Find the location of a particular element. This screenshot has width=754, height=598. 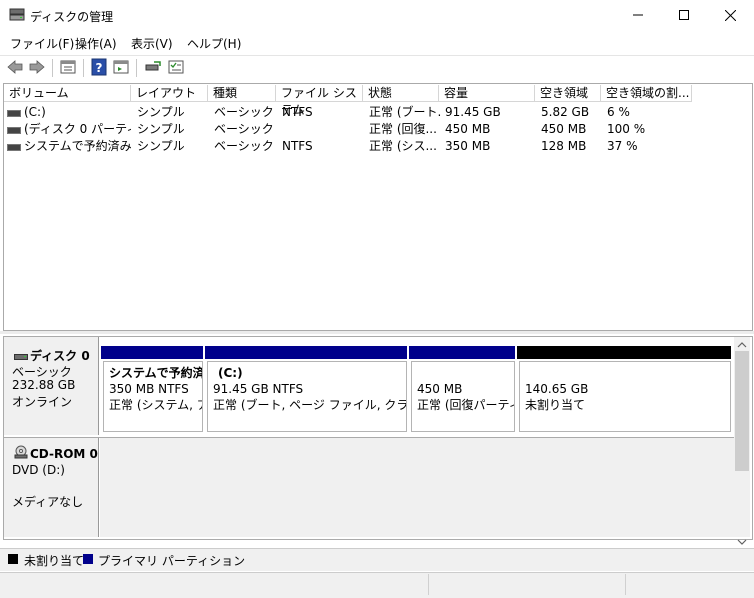

disk-status: オンライン is located at coordinates (42, 402).